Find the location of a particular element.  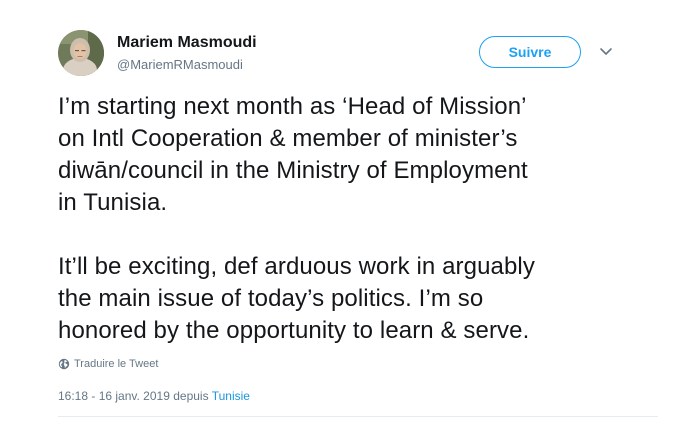

avatar is located at coordinates (81, 53).